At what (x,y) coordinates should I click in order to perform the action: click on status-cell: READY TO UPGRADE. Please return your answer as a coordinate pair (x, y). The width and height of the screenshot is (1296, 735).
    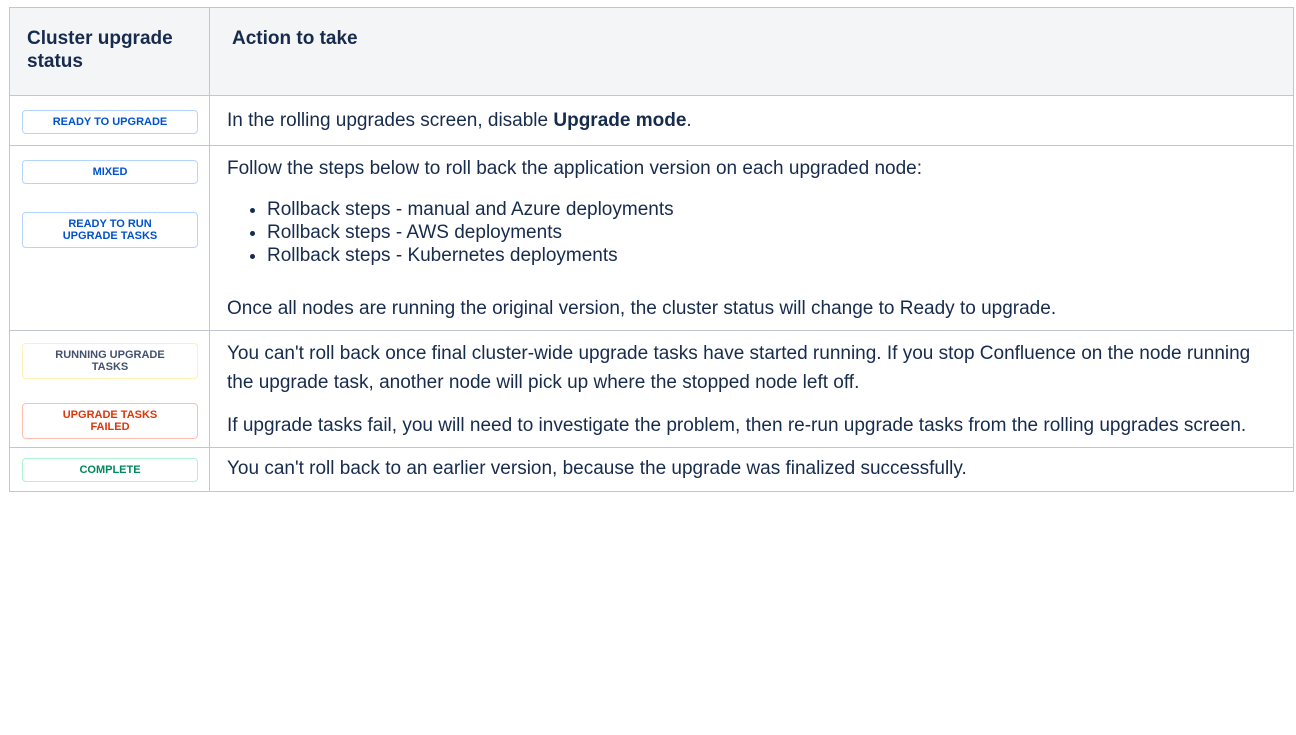
    Looking at the image, I should click on (109, 120).